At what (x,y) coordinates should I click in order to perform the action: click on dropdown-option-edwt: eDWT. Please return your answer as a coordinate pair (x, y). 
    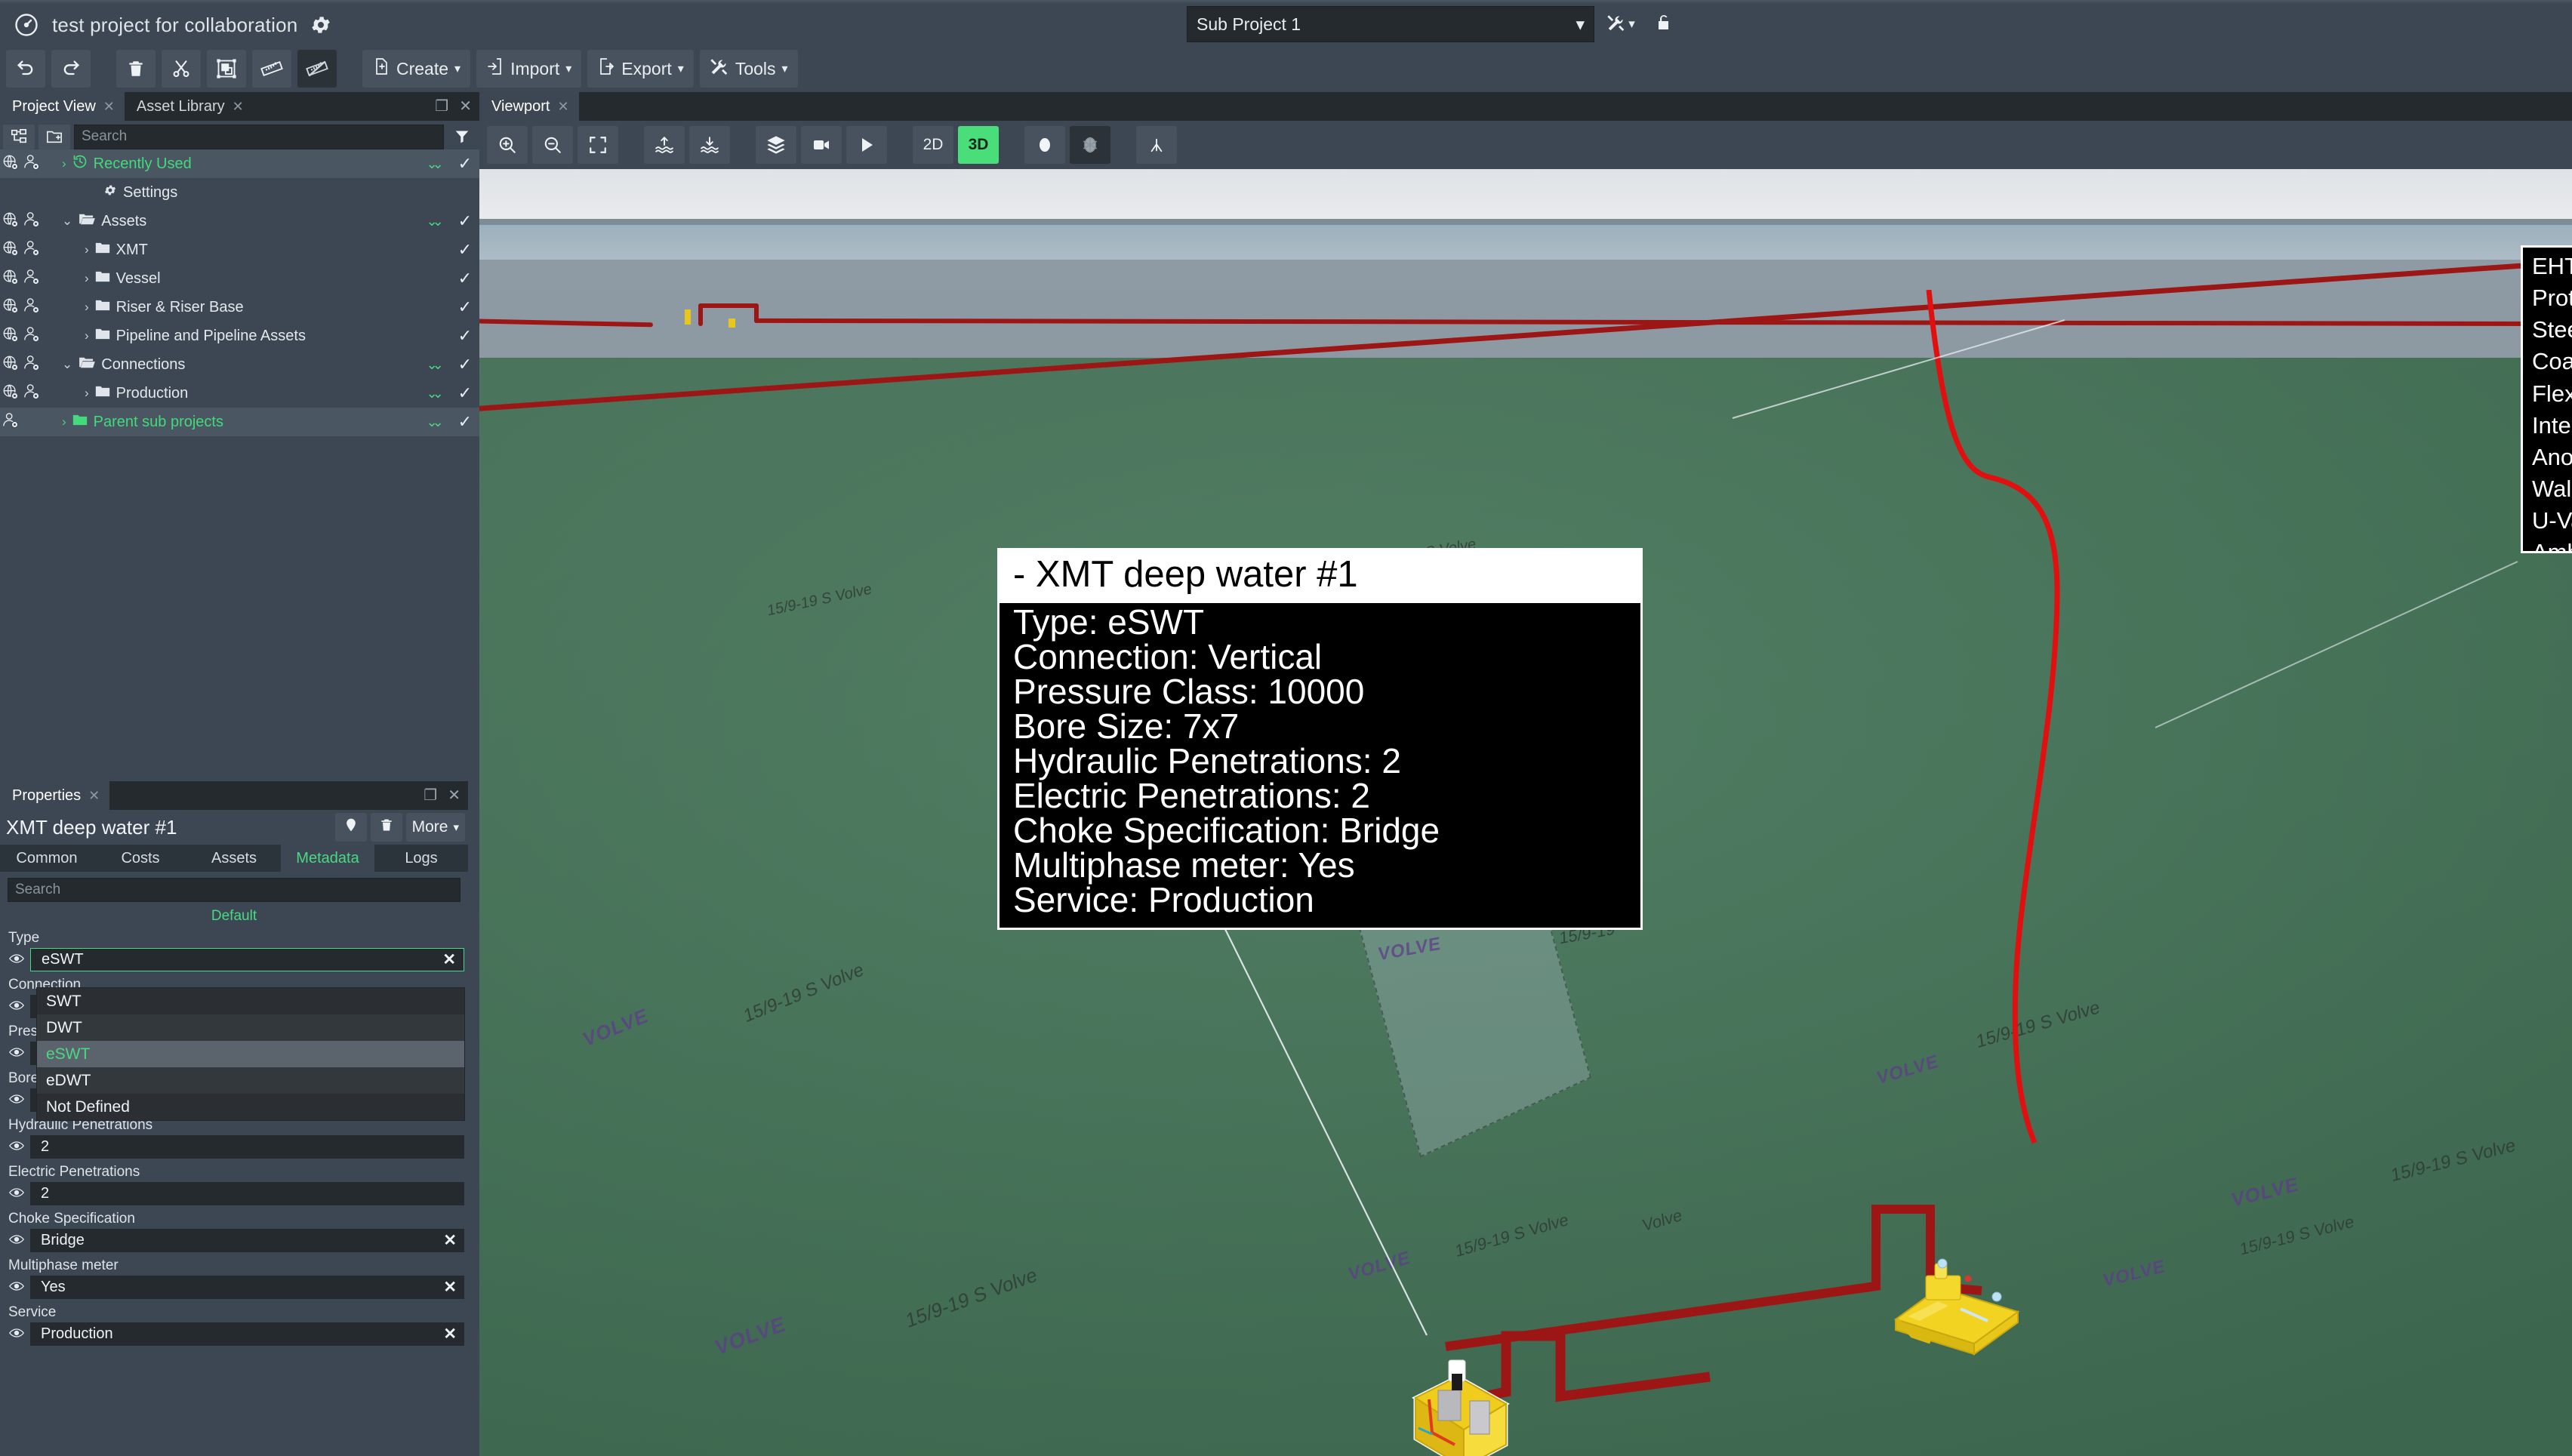
    Looking at the image, I should click on (251, 1080).